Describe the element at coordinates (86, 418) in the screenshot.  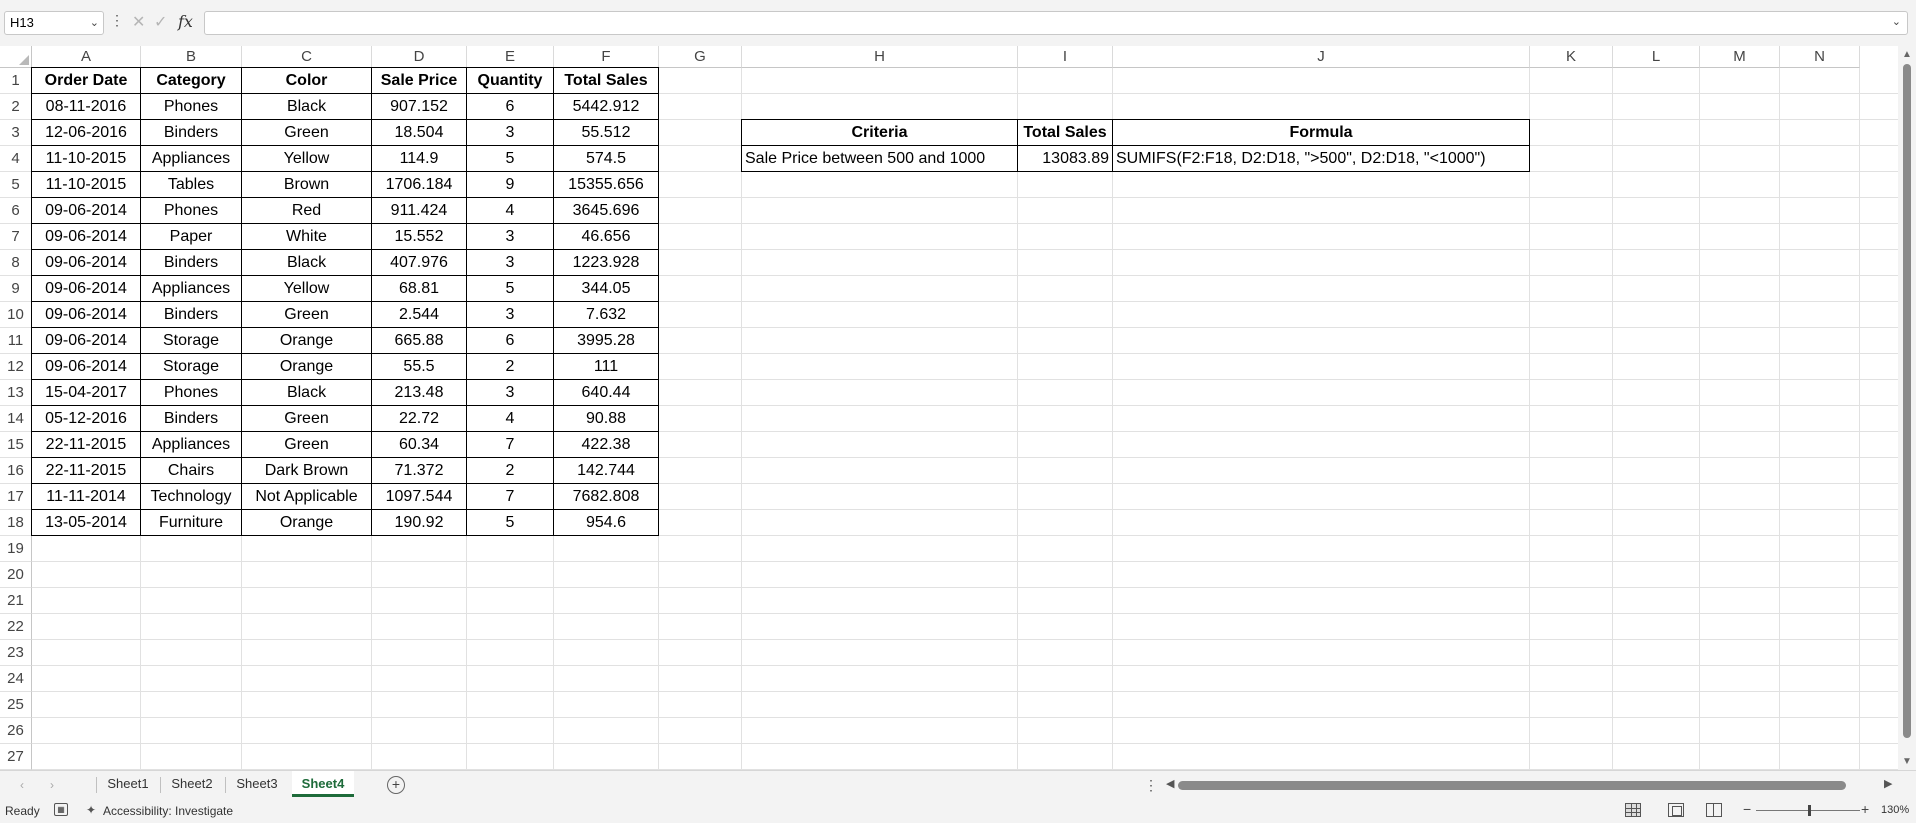
I see `table-cell: 05-12-2016` at that location.